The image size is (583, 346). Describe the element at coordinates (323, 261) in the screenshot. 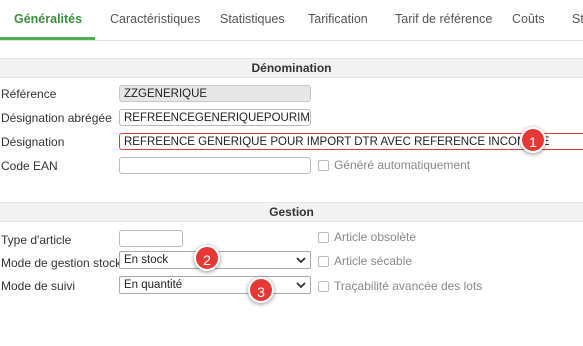

I see `secable-checkbox` at that location.